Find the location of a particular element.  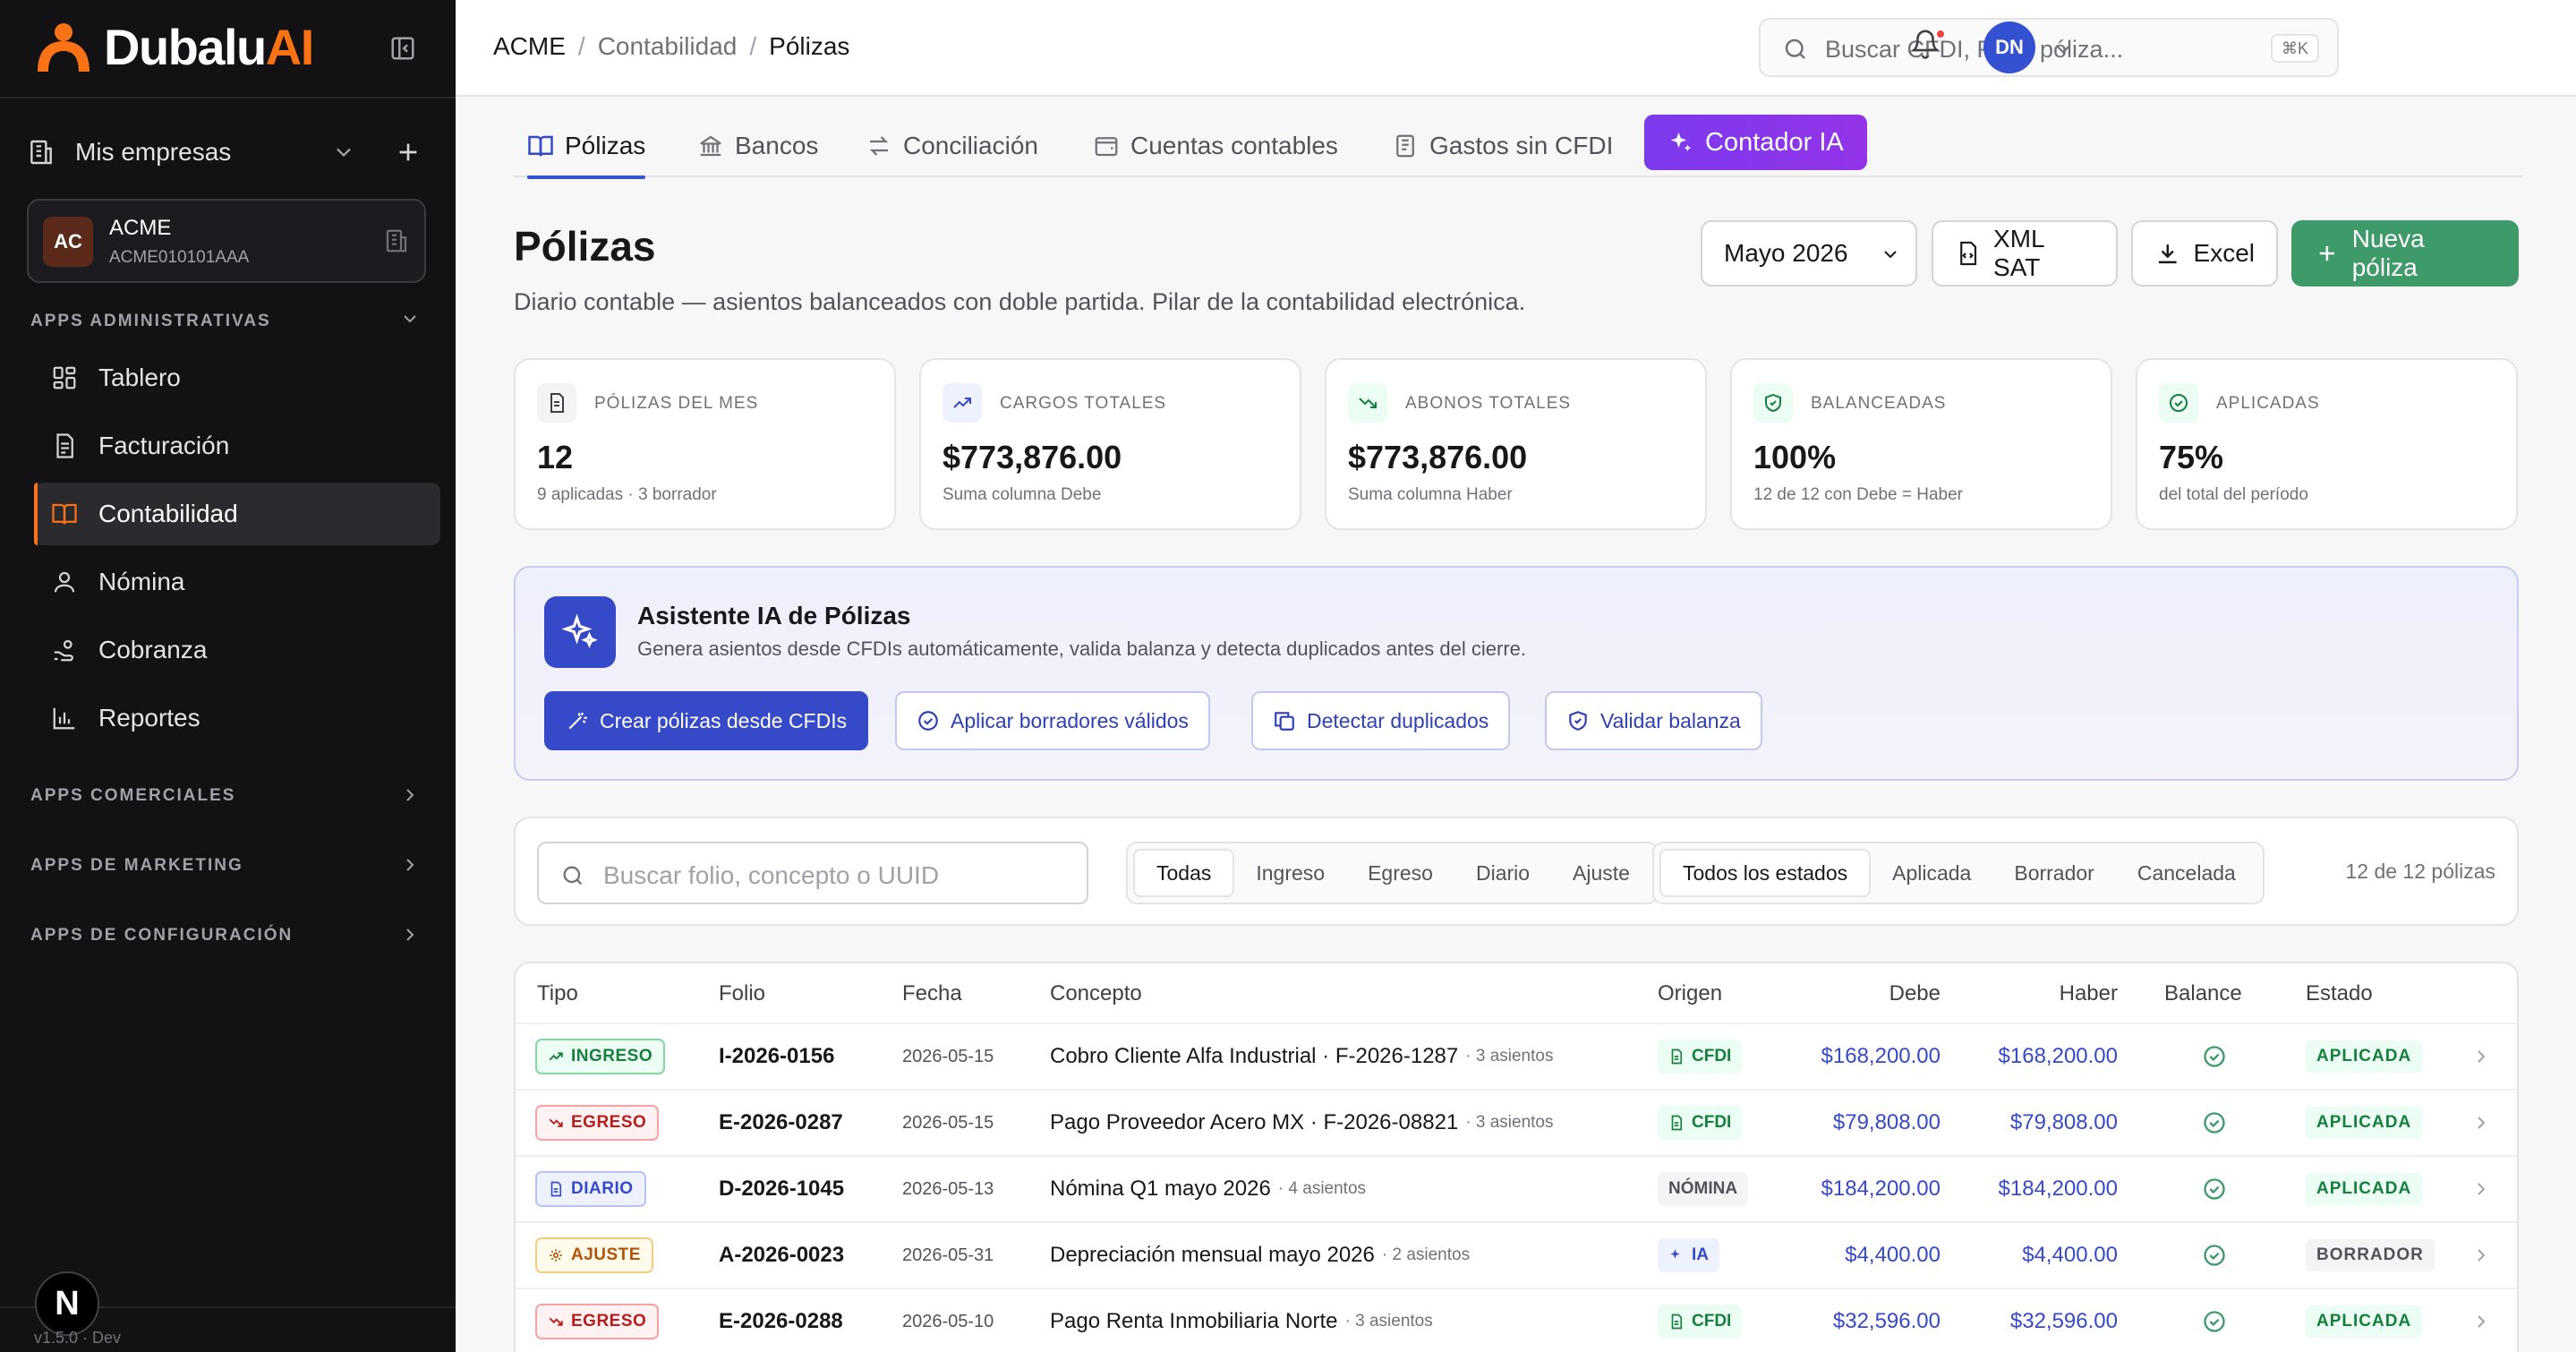

column-header-haber: Haber is located at coordinates (2046, 993).